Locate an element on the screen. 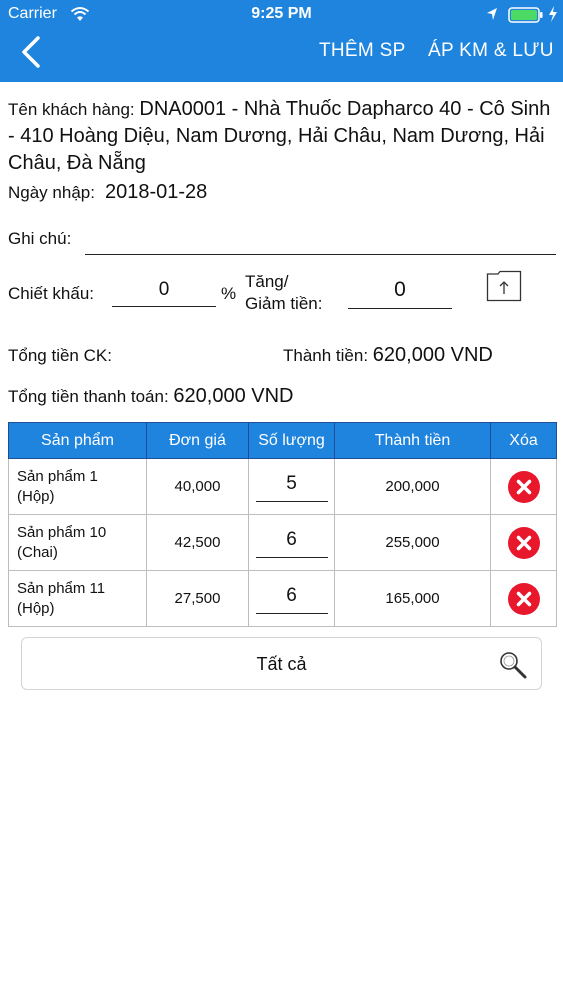 This screenshot has width=563, height=1000. amount-value: 620,000 VND is located at coordinates (432, 355).